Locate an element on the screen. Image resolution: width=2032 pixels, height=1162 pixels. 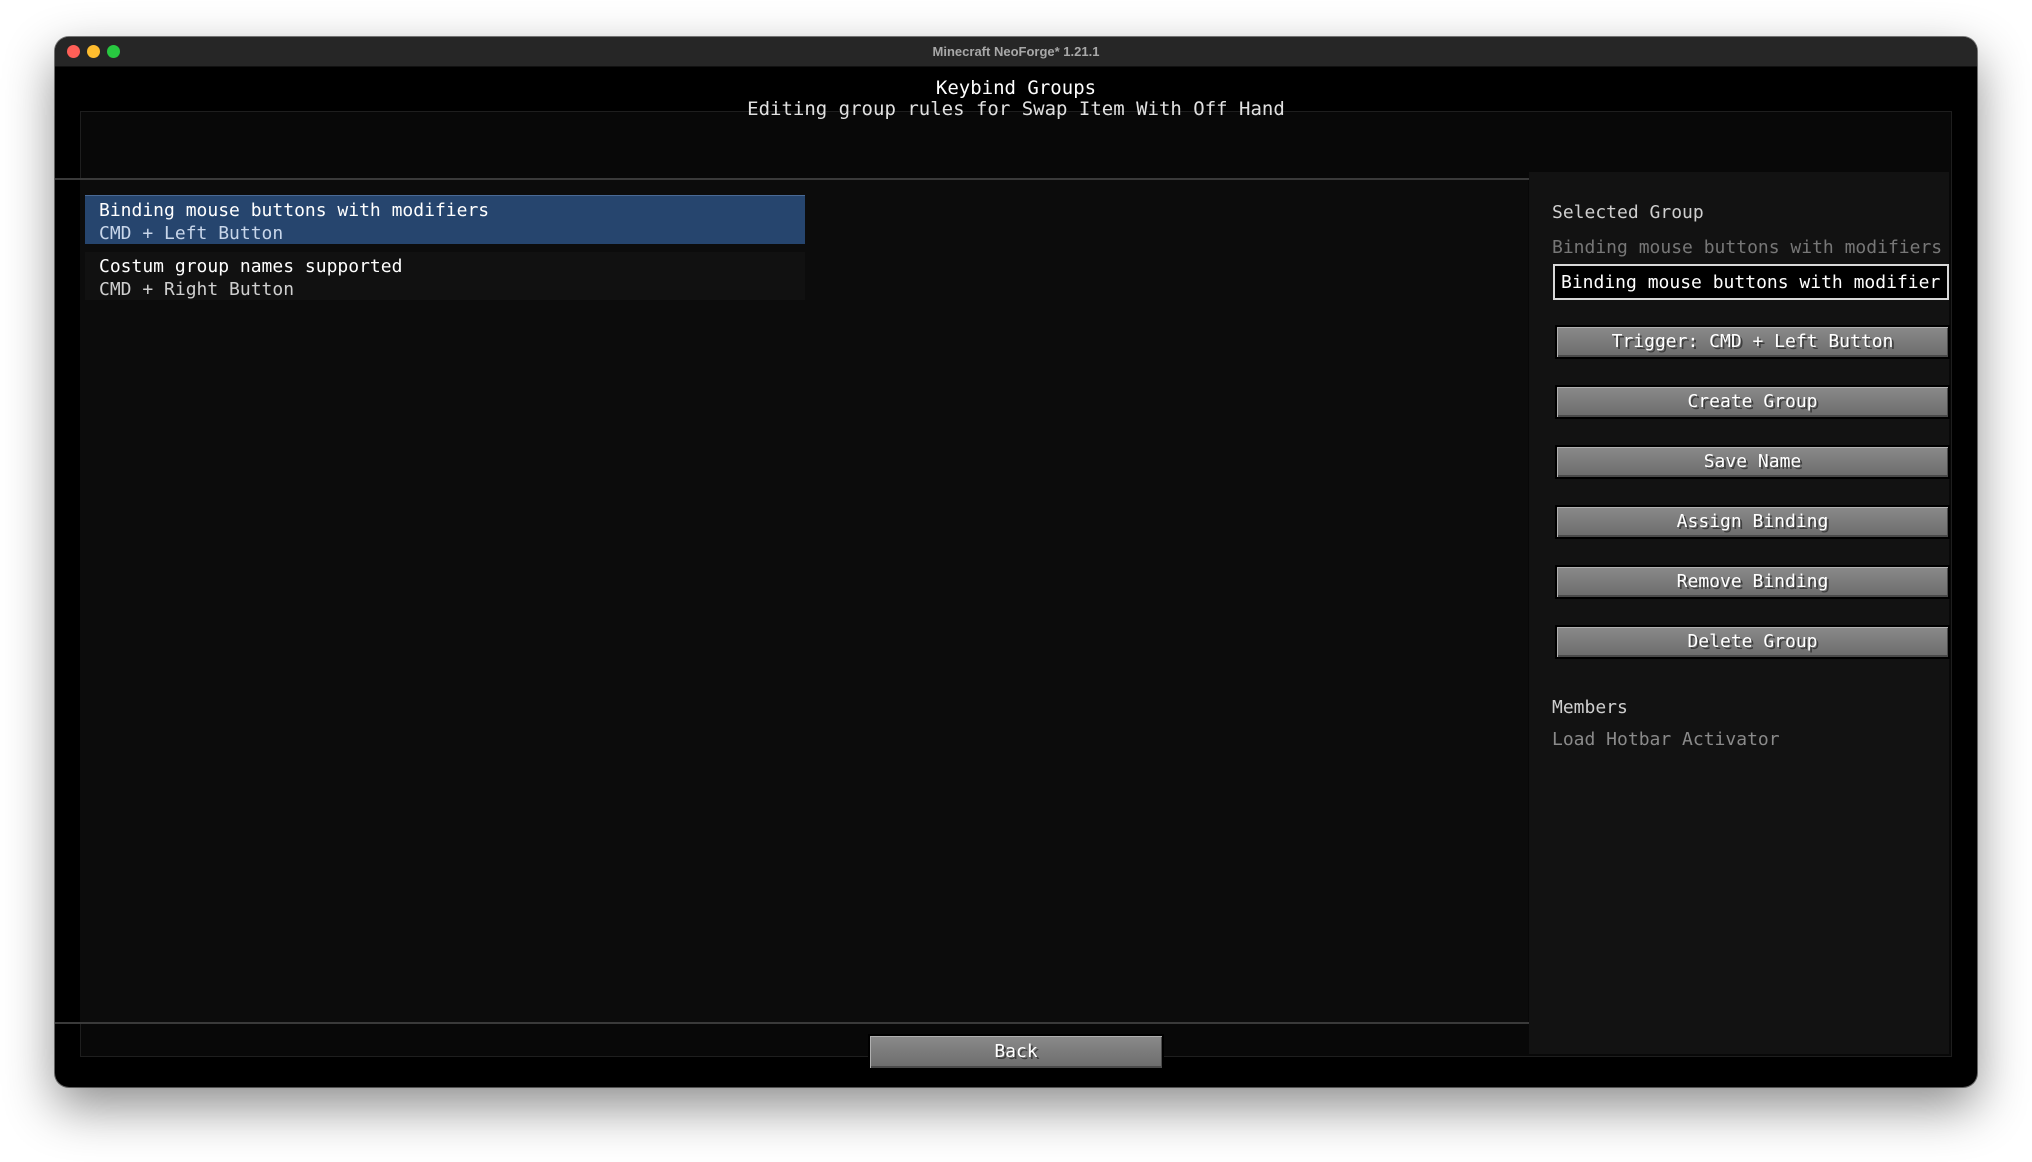
list-top-divider is located at coordinates (792, 179).